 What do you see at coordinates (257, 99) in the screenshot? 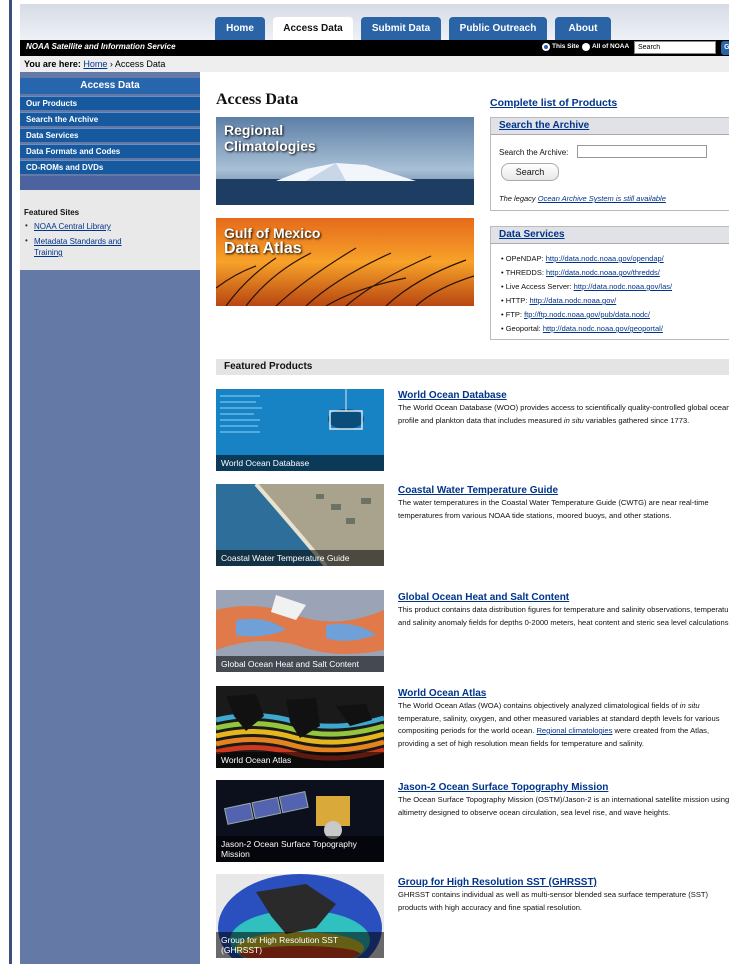
I see `page-title: Access Data` at bounding box center [257, 99].